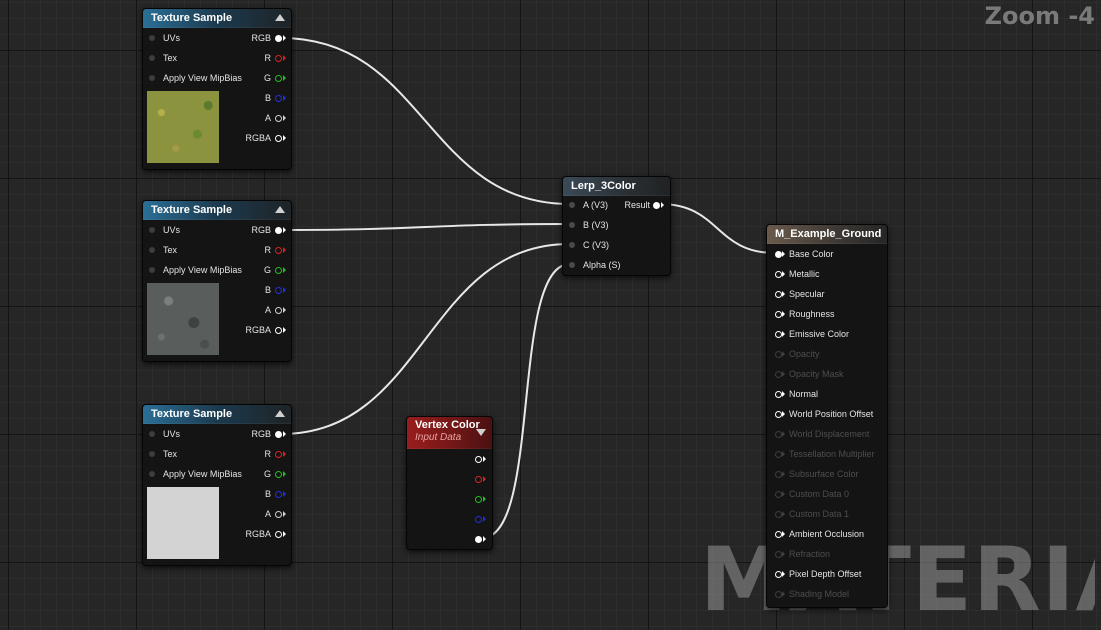 This screenshot has height=630, width=1101. What do you see at coordinates (656, 205) in the screenshot?
I see `result-output-pin` at bounding box center [656, 205].